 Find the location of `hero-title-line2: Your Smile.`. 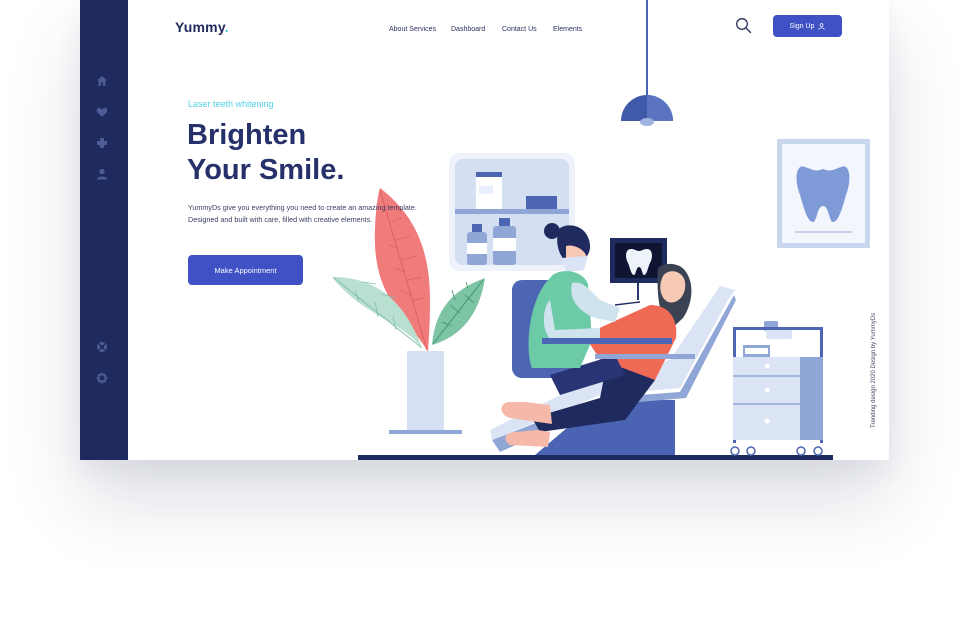

hero-title-line2: Your Smile. is located at coordinates (266, 170).